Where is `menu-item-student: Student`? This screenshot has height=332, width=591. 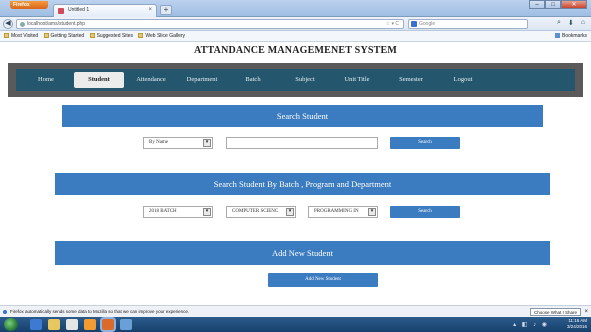
menu-item-student: Student is located at coordinates (99, 80).